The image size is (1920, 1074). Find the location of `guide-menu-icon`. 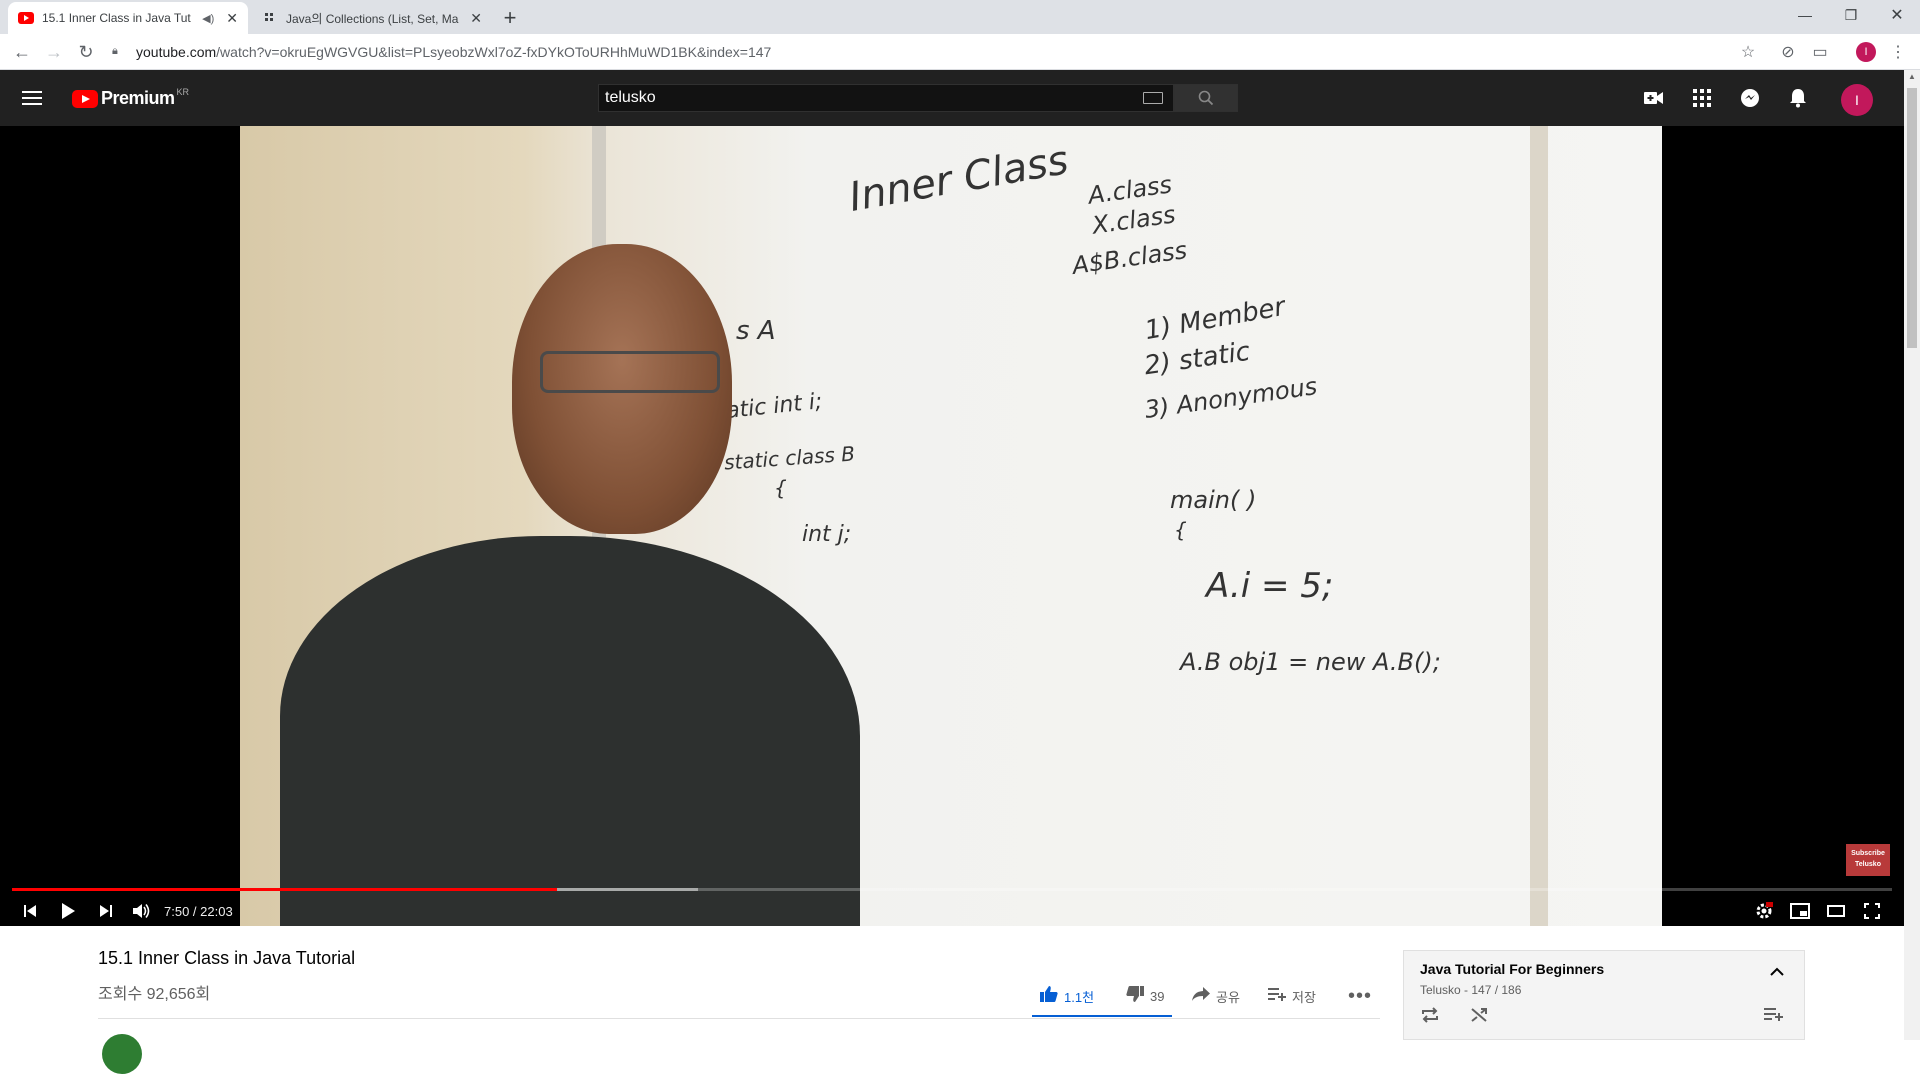

guide-menu-icon is located at coordinates (34, 98).